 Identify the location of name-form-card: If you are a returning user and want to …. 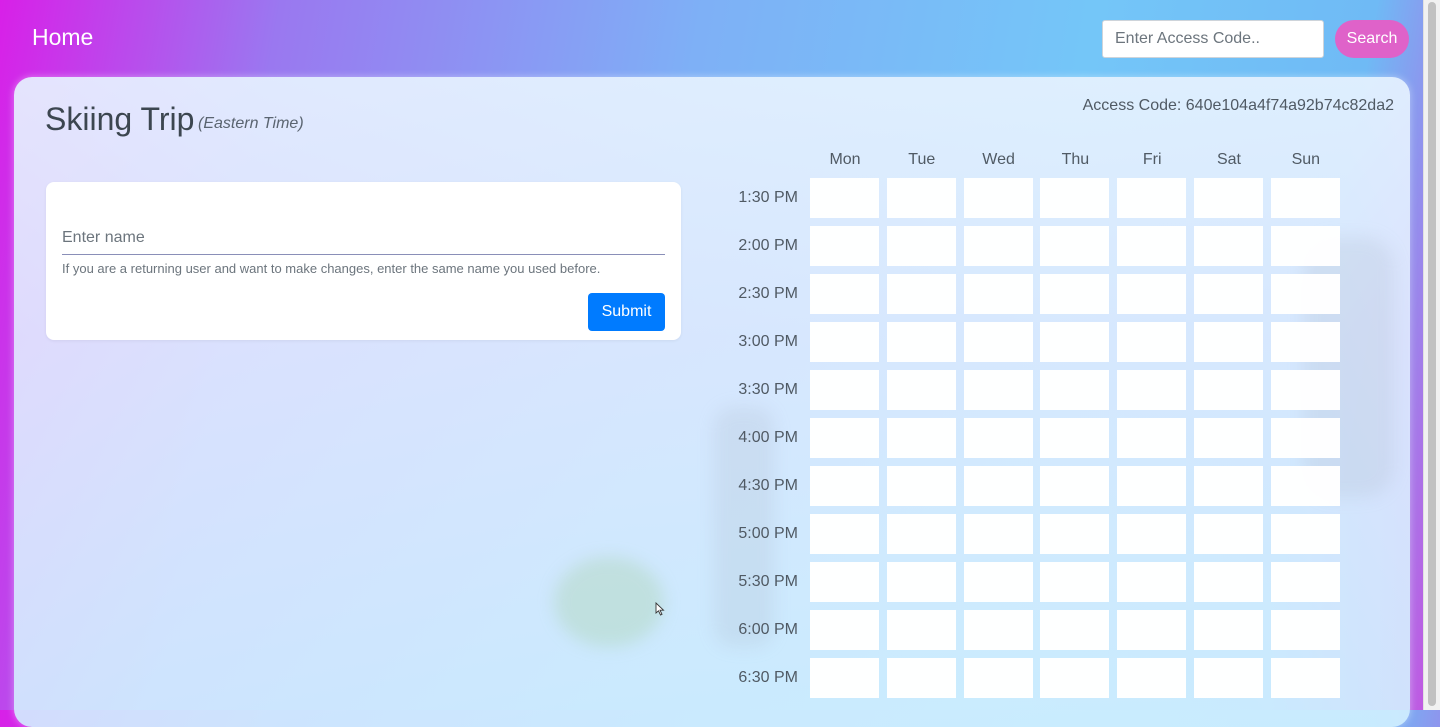
(363, 261).